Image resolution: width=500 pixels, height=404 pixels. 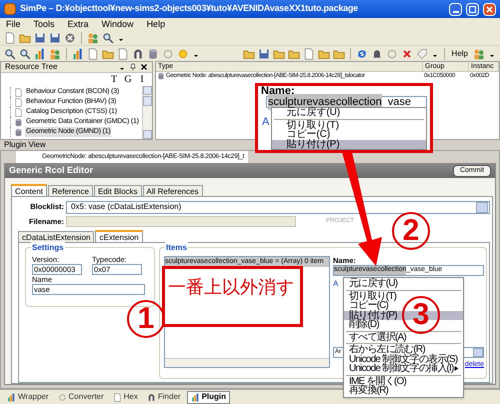 I want to click on bottom-tab: Finder, so click(x=164, y=397).